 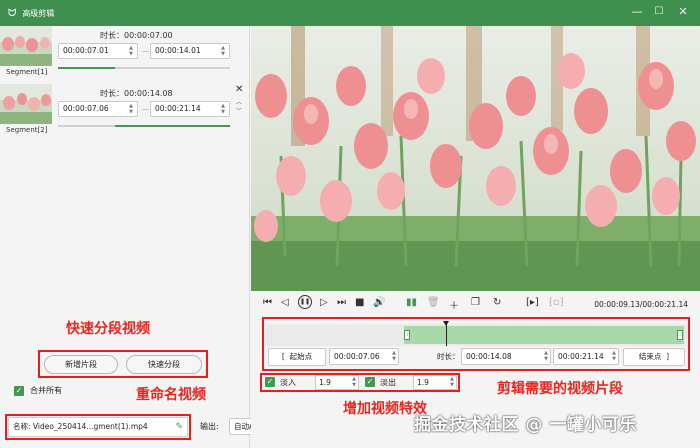 I want to click on end-point-button: 结束点 ], so click(x=654, y=357).